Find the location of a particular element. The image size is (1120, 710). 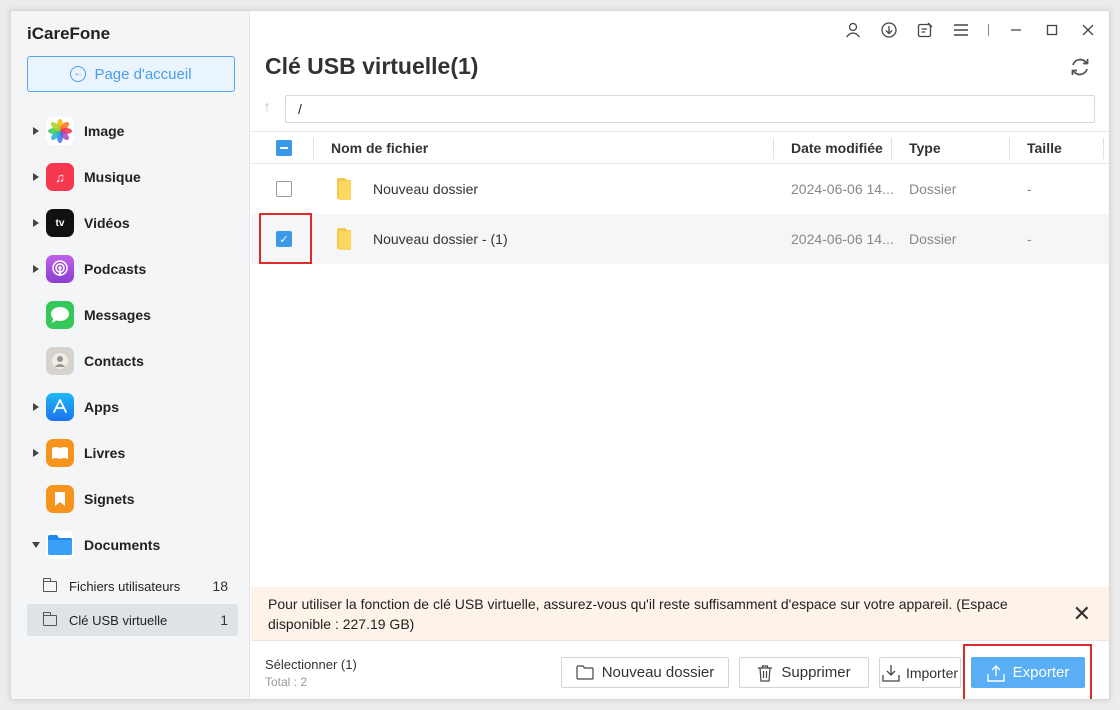

window-controls is located at coordinates (970, 30).